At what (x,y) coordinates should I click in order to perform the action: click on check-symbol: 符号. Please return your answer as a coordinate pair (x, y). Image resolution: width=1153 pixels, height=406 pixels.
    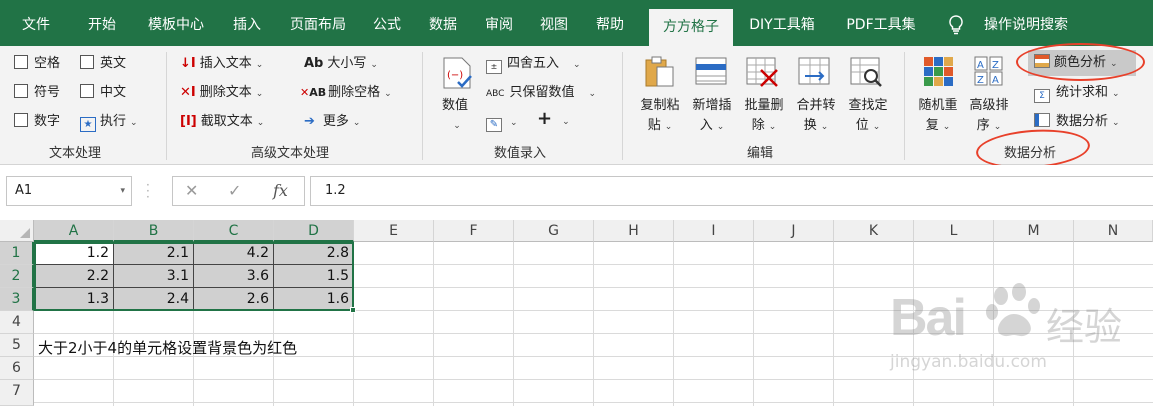
    Looking at the image, I should click on (37, 93).